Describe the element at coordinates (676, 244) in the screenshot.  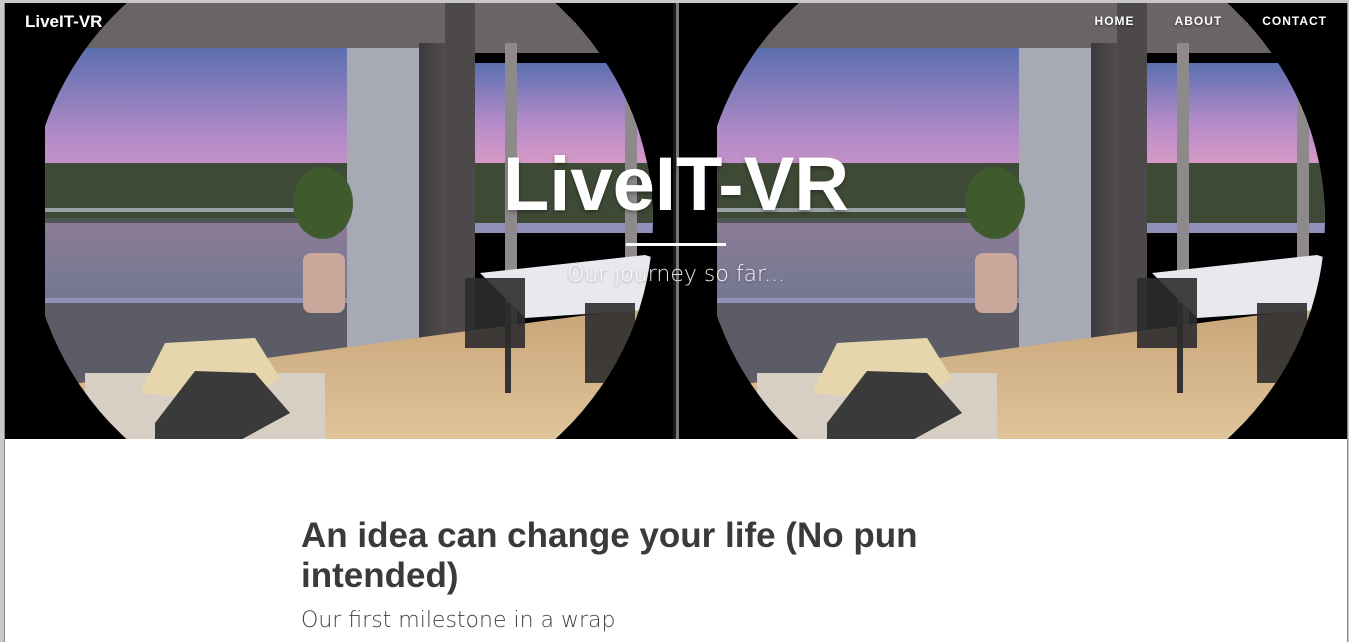
I see `hero-divider` at that location.